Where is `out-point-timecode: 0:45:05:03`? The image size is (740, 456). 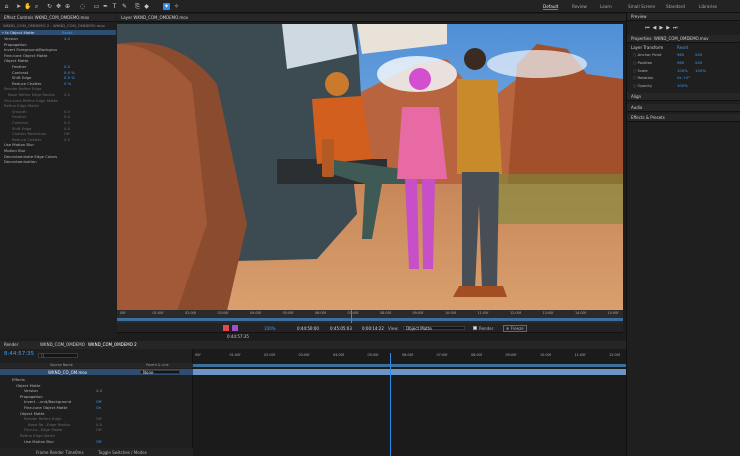 out-point-timecode: 0:45:05:03 is located at coordinates (341, 328).